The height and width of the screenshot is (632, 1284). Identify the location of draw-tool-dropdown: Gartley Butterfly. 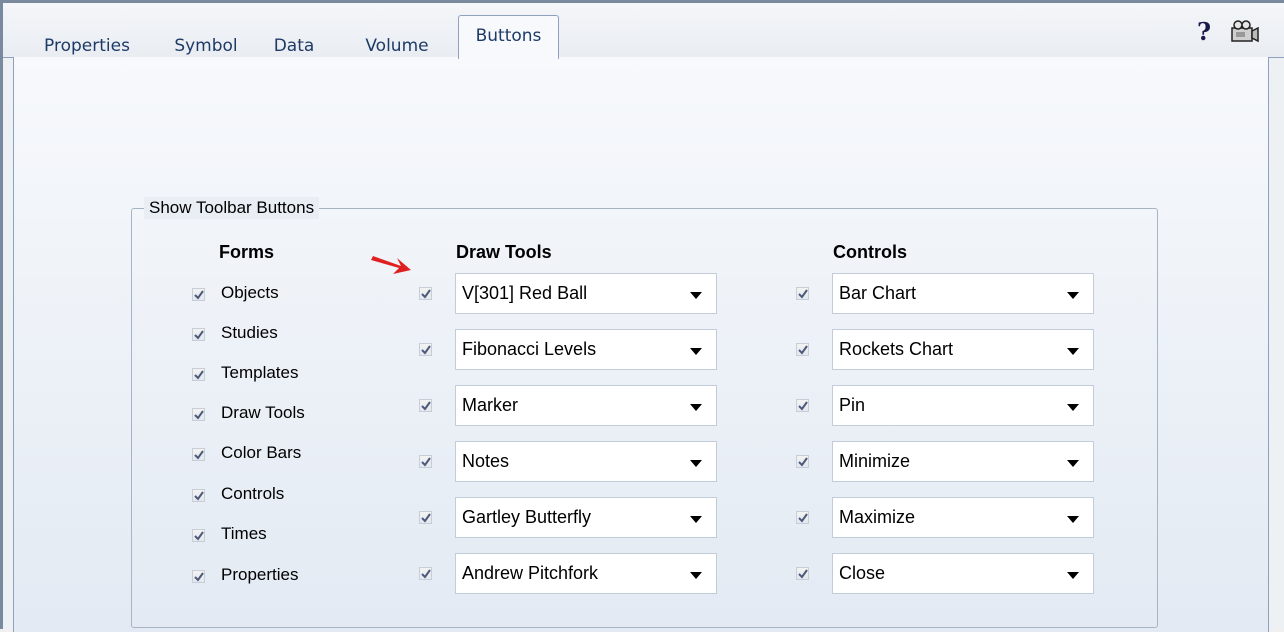
(586, 517).